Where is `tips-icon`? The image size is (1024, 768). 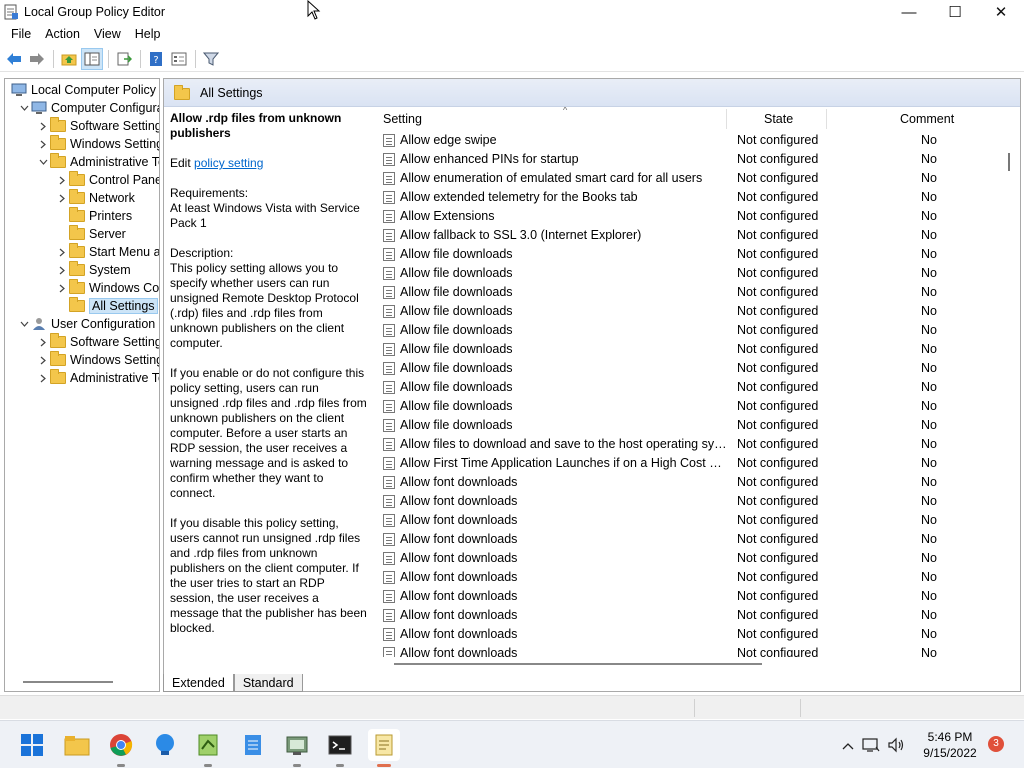
tips-icon is located at coordinates (165, 745).